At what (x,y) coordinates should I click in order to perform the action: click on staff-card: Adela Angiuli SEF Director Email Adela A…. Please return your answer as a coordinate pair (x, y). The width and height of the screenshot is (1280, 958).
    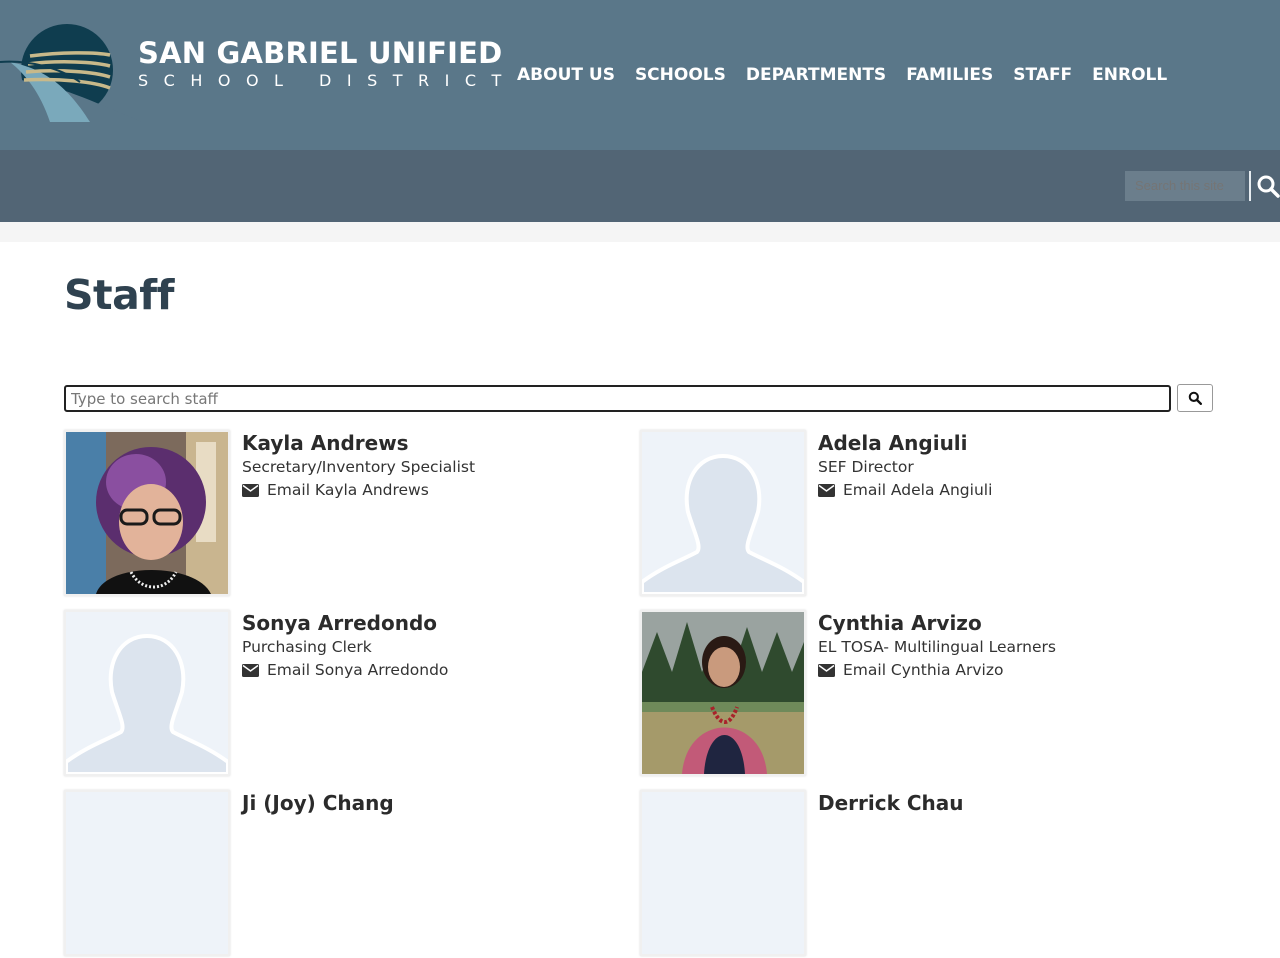
    Looking at the image, I should click on (920, 514).